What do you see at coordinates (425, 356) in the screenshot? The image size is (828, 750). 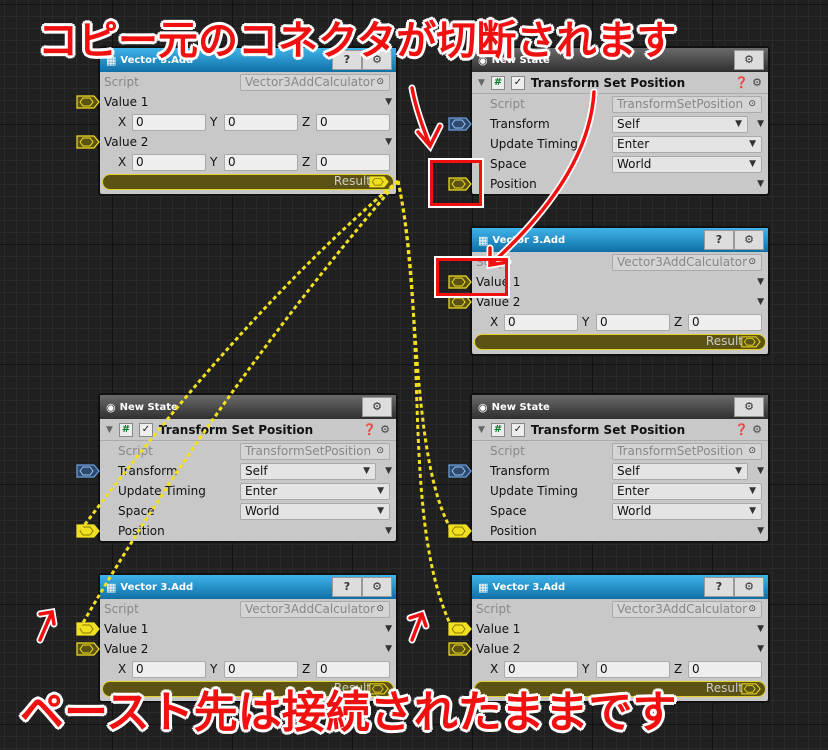 I see `connection-result-to-position-right` at bounding box center [425, 356].